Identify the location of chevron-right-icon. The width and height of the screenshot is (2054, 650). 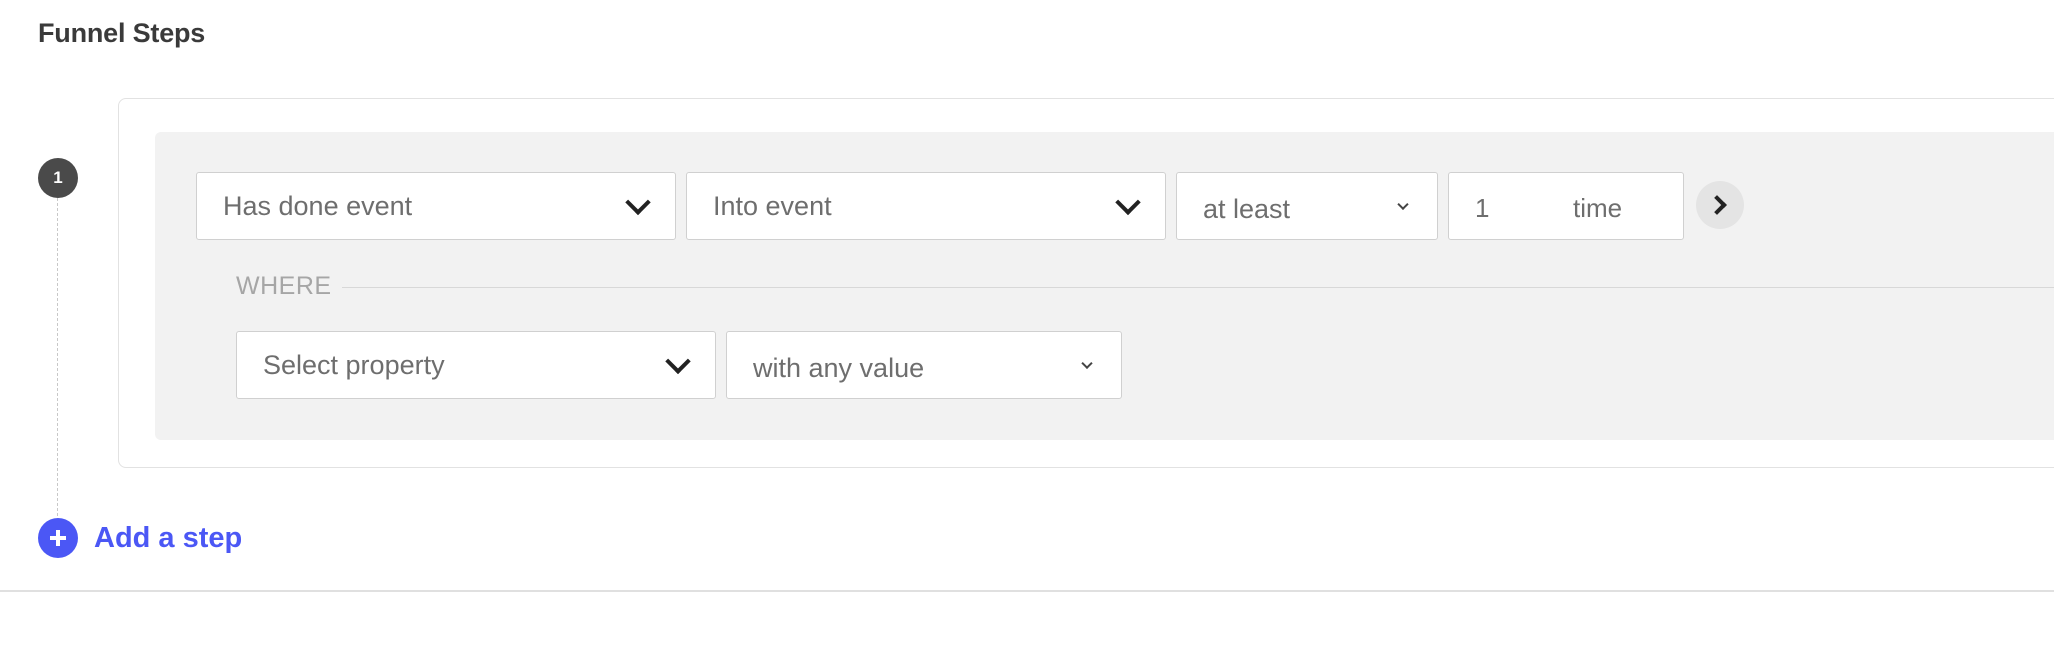
(1717, 205).